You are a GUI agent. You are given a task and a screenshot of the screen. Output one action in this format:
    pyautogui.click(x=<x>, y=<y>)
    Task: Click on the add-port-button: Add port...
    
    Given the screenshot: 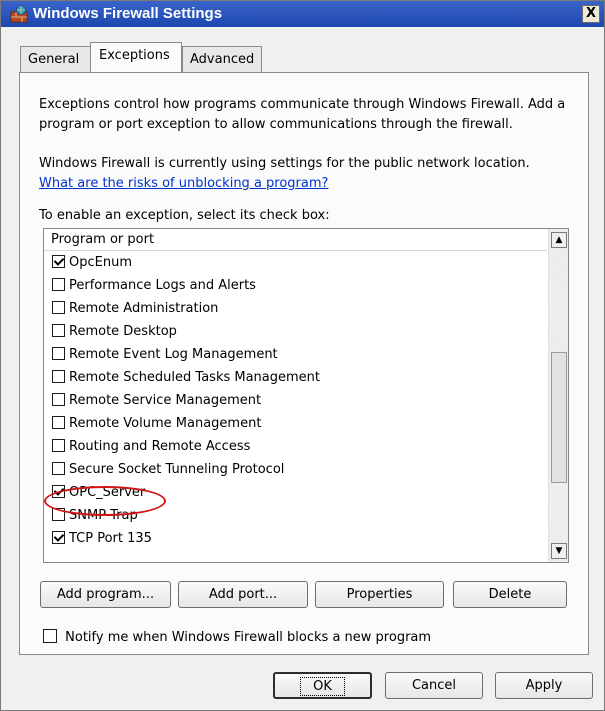 What is the action you would take?
    pyautogui.click(x=243, y=594)
    